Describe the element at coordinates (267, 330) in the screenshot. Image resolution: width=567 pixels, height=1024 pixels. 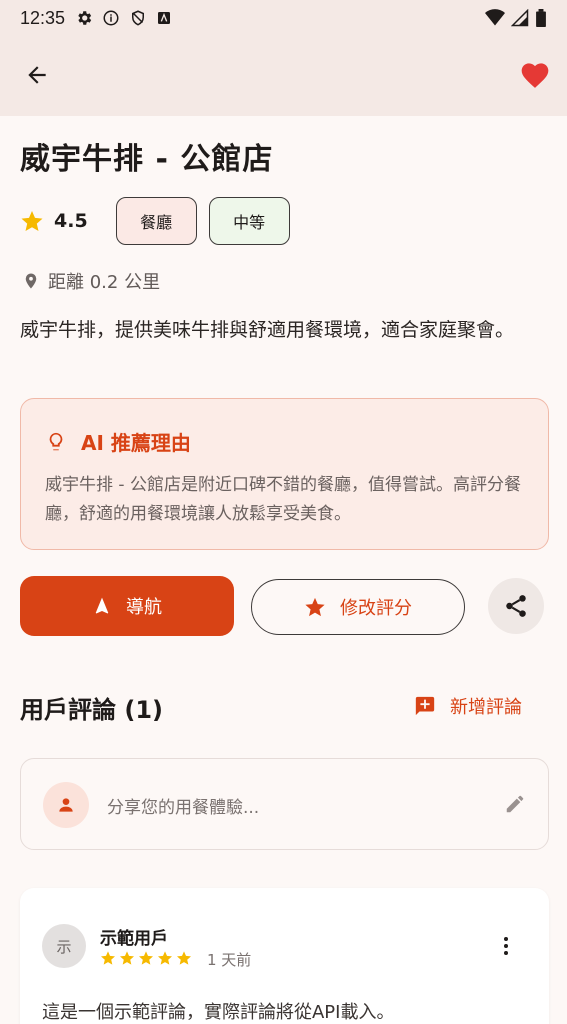
I see `restaurant-description: 威宇牛排，提供美味牛排與舒適用餐環境，適合家庭聚會。` at that location.